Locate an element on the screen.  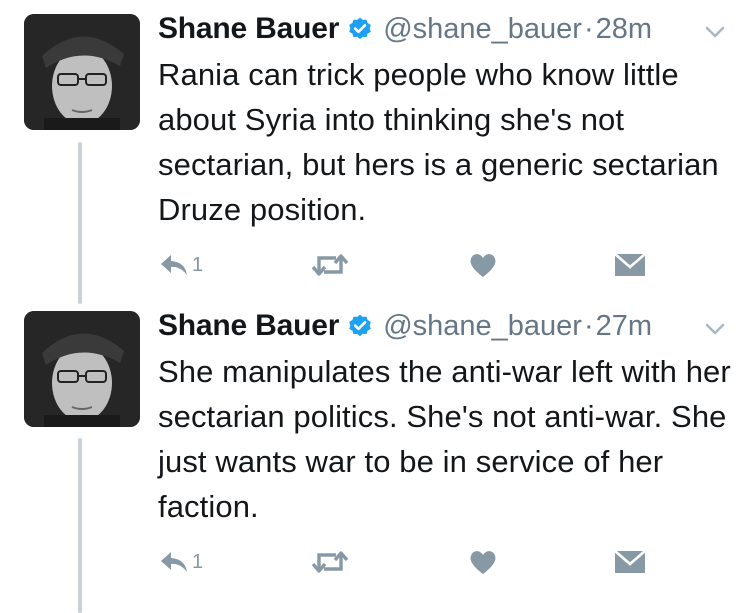
tweet-header: Shane Bauer @shane_bauer · 27m is located at coordinates (405, 326).